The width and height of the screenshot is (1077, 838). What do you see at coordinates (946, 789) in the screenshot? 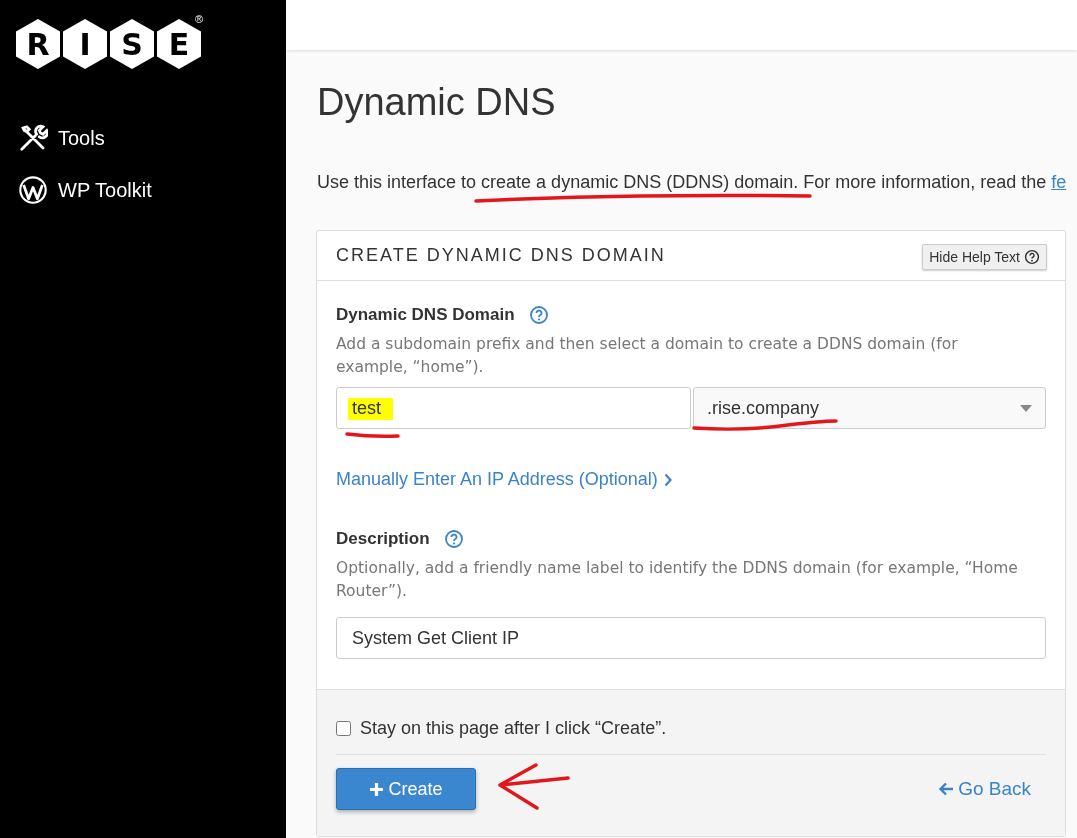
I see `left-arrow-icon` at bounding box center [946, 789].